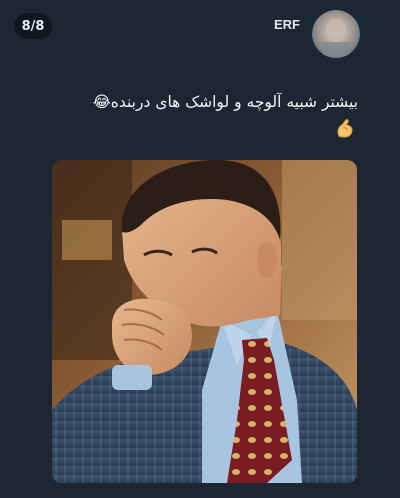  I want to click on author-name: ERF, so click(287, 24).